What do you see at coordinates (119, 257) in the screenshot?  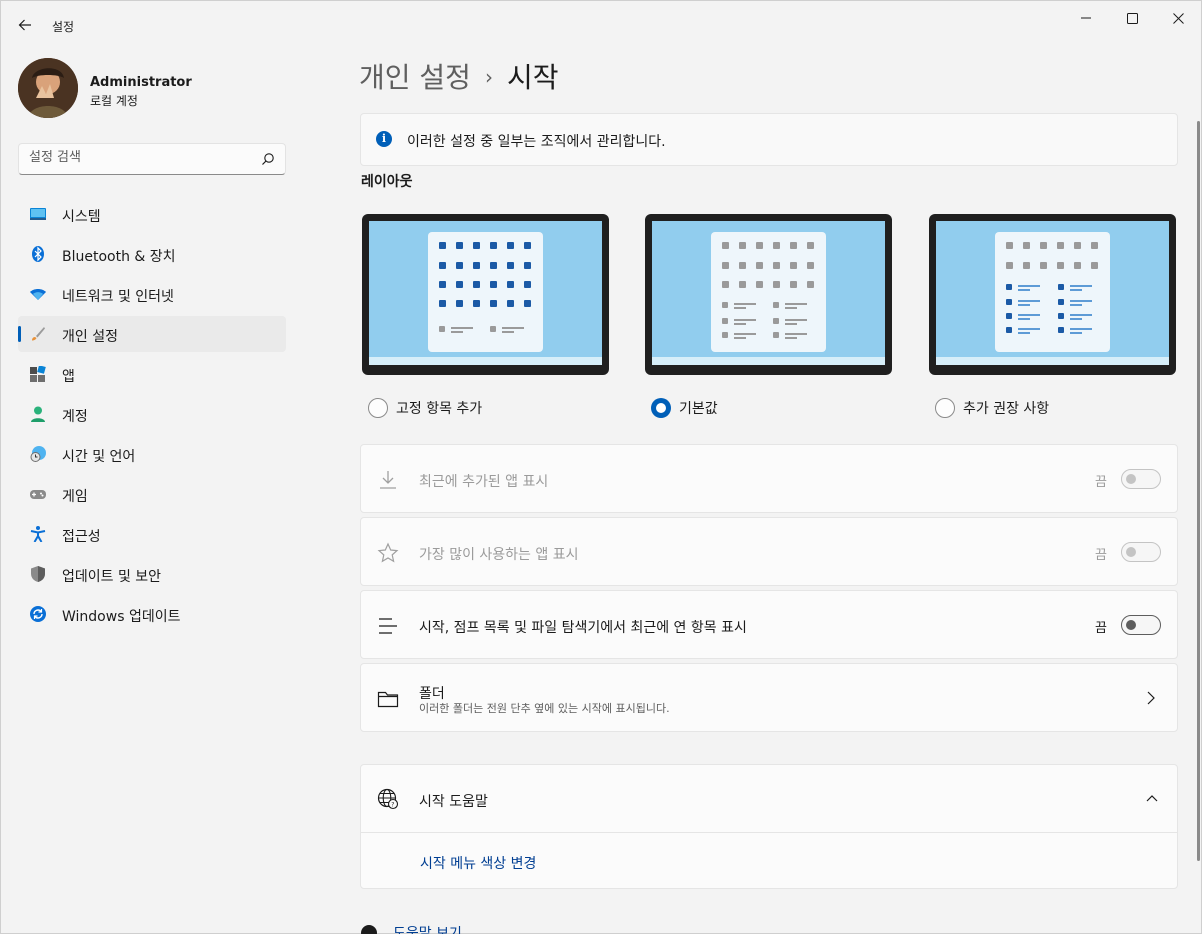 I see `sidebar-item-label: Bluetooth & 장치` at bounding box center [119, 257].